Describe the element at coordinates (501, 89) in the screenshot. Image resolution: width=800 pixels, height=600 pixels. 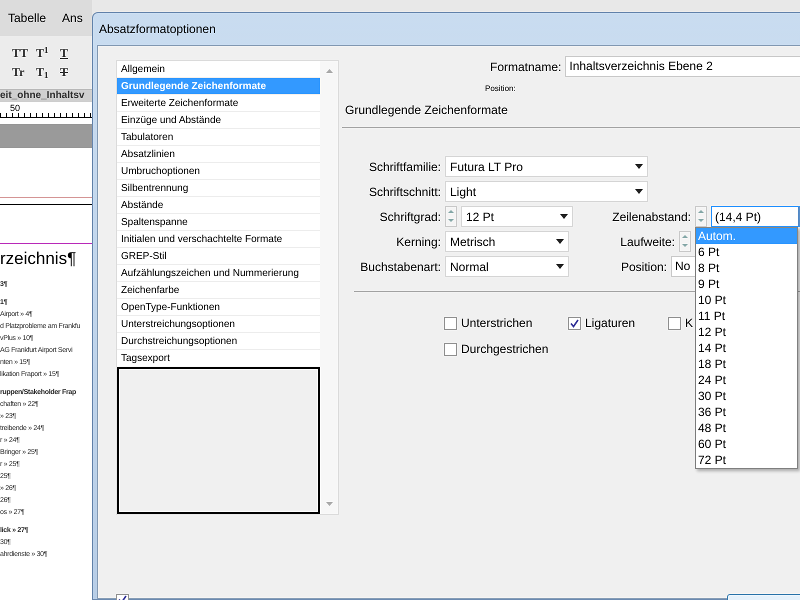
I see `position-label: Position:` at that location.